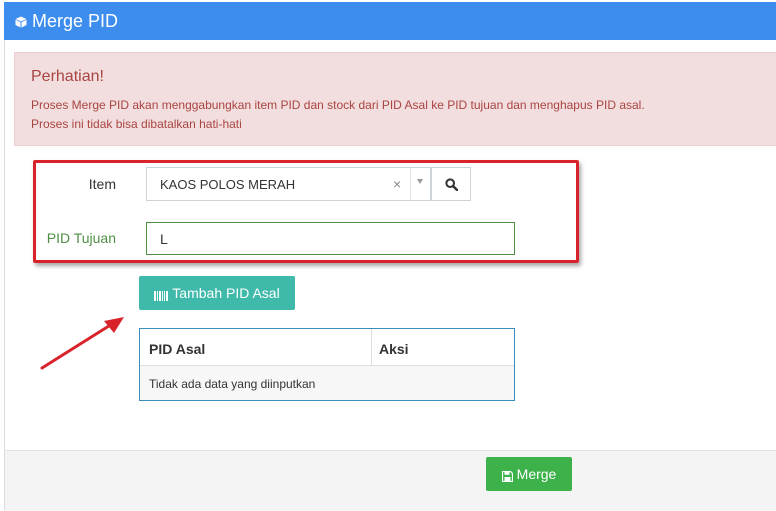  What do you see at coordinates (75, 20) in the screenshot?
I see `page-title: Merge PID` at bounding box center [75, 20].